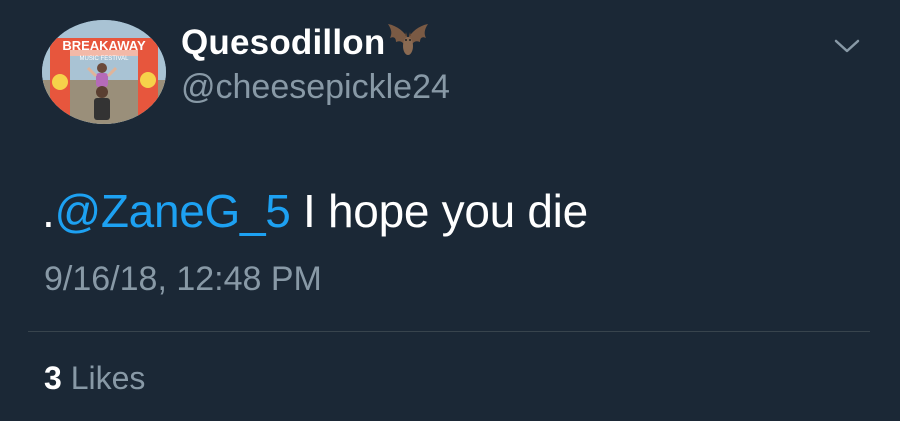  What do you see at coordinates (183, 279) in the screenshot?
I see `timestamp: 9/16/18, 12:48 PM` at bounding box center [183, 279].